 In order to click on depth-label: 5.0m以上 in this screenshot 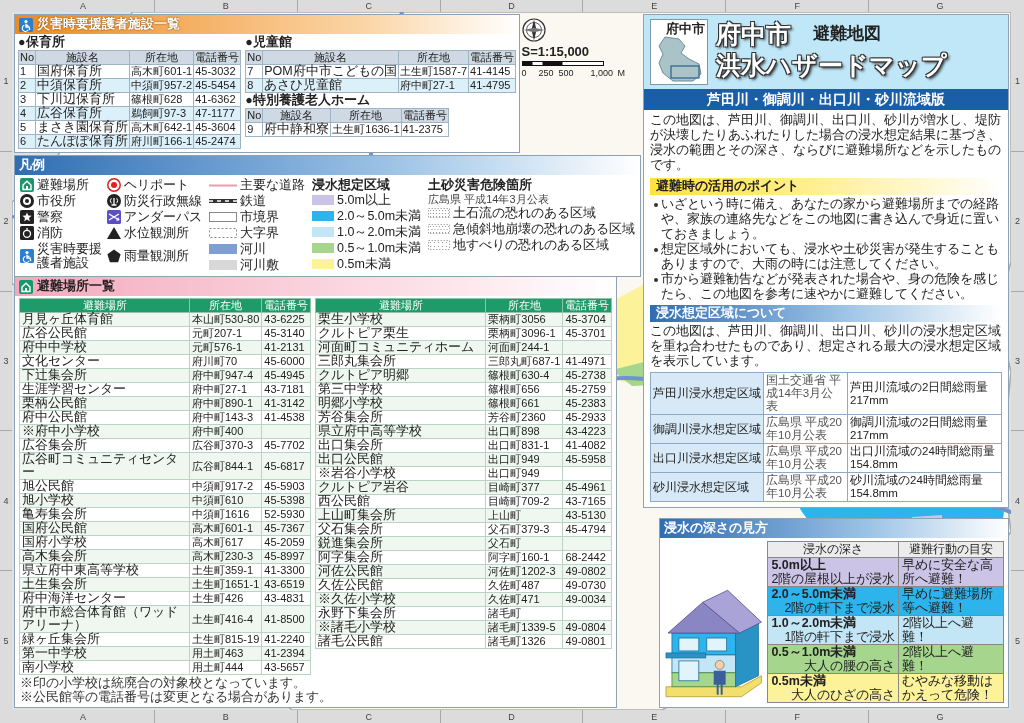, I will do `click(799, 565)`.